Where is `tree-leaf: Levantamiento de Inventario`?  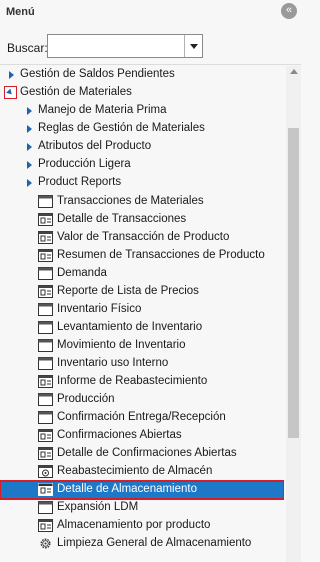
tree-leaf: Levantamiento de Inventario is located at coordinates (142, 328).